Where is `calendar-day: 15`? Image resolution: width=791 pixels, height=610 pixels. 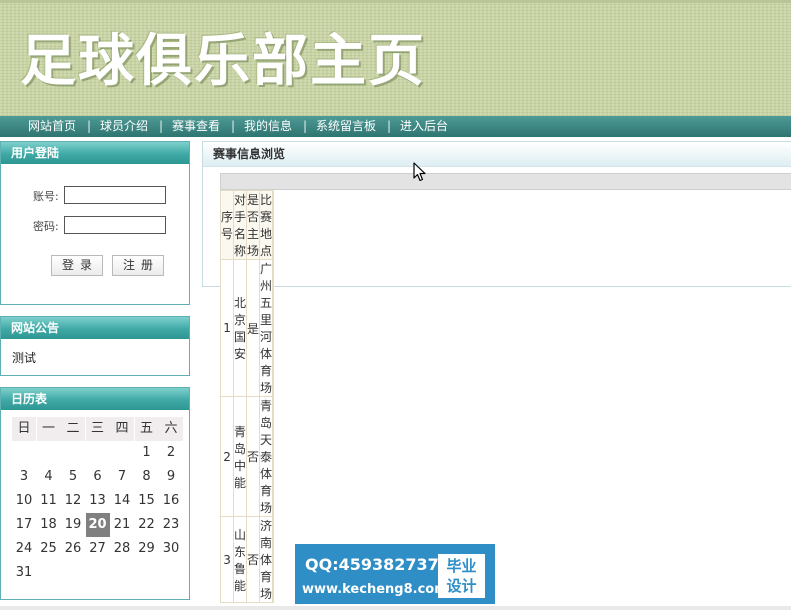 calendar-day: 15 is located at coordinates (147, 501).